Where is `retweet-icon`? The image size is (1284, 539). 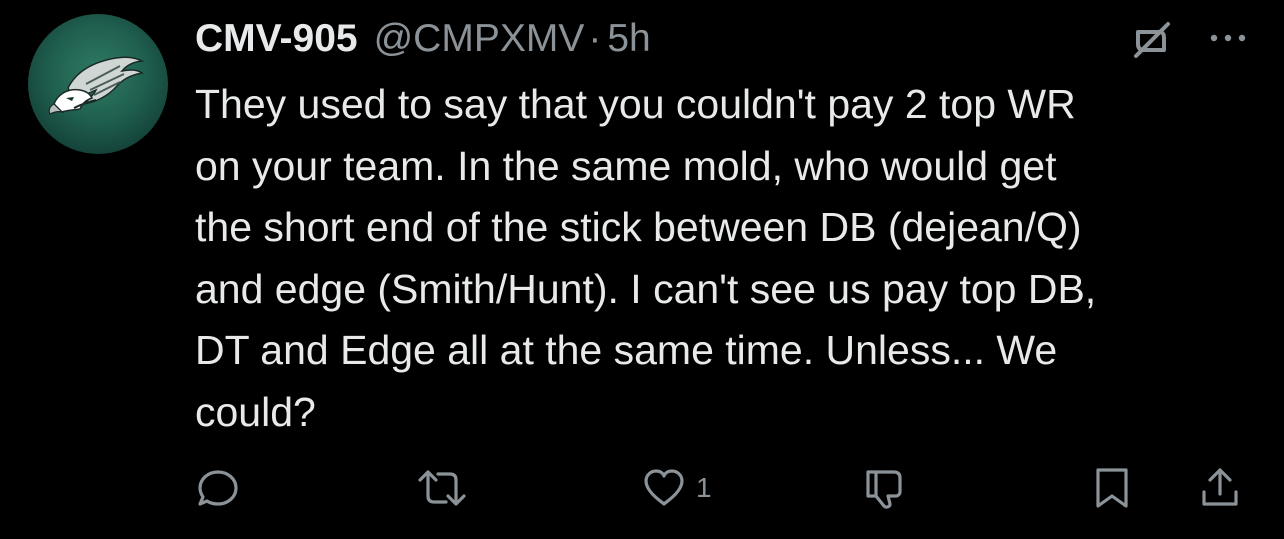 retweet-icon is located at coordinates (442, 488).